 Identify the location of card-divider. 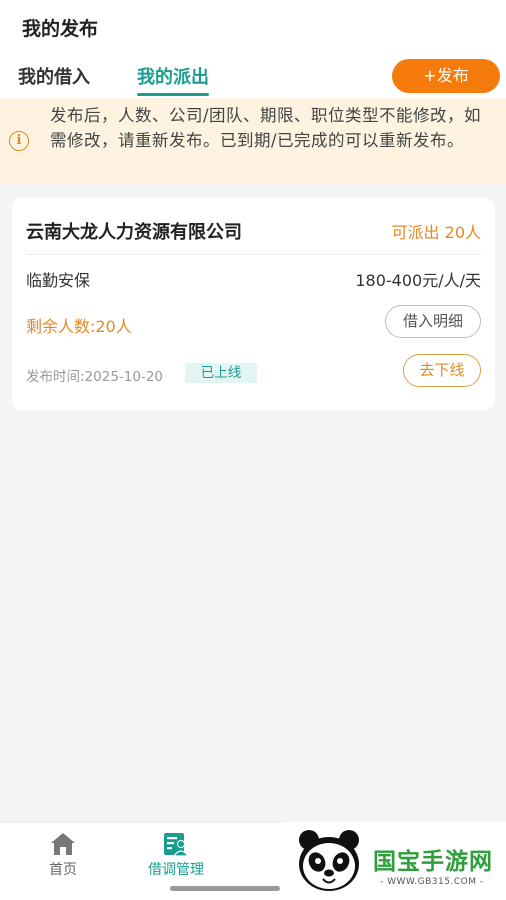
(253, 254).